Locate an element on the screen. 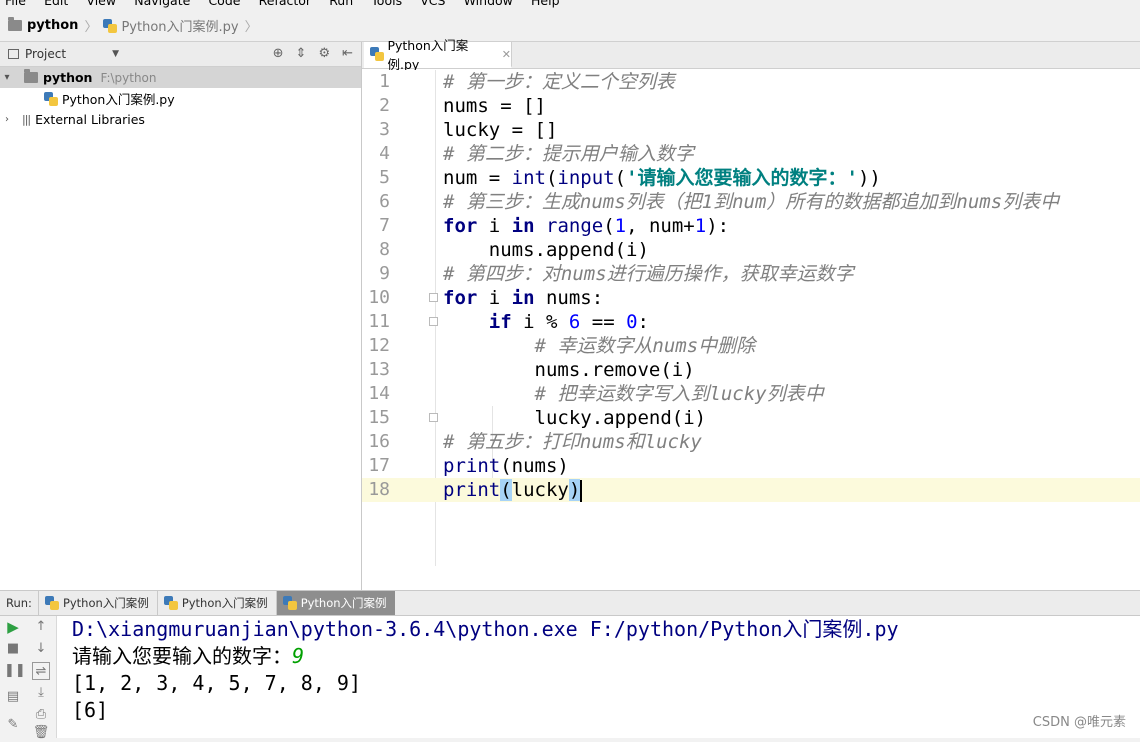 The width and height of the screenshot is (1140, 742). menu-file: File is located at coordinates (15, 4).